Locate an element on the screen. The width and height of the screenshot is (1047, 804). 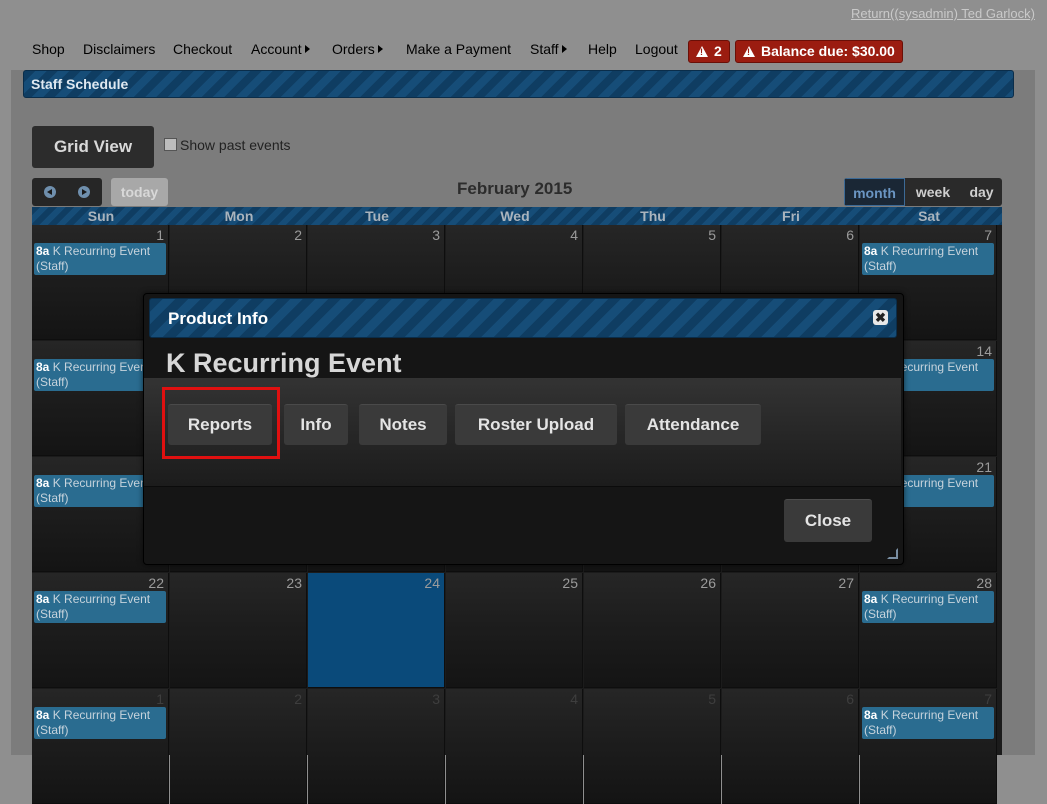
product-name: K Recurring Event is located at coordinates (284, 363).